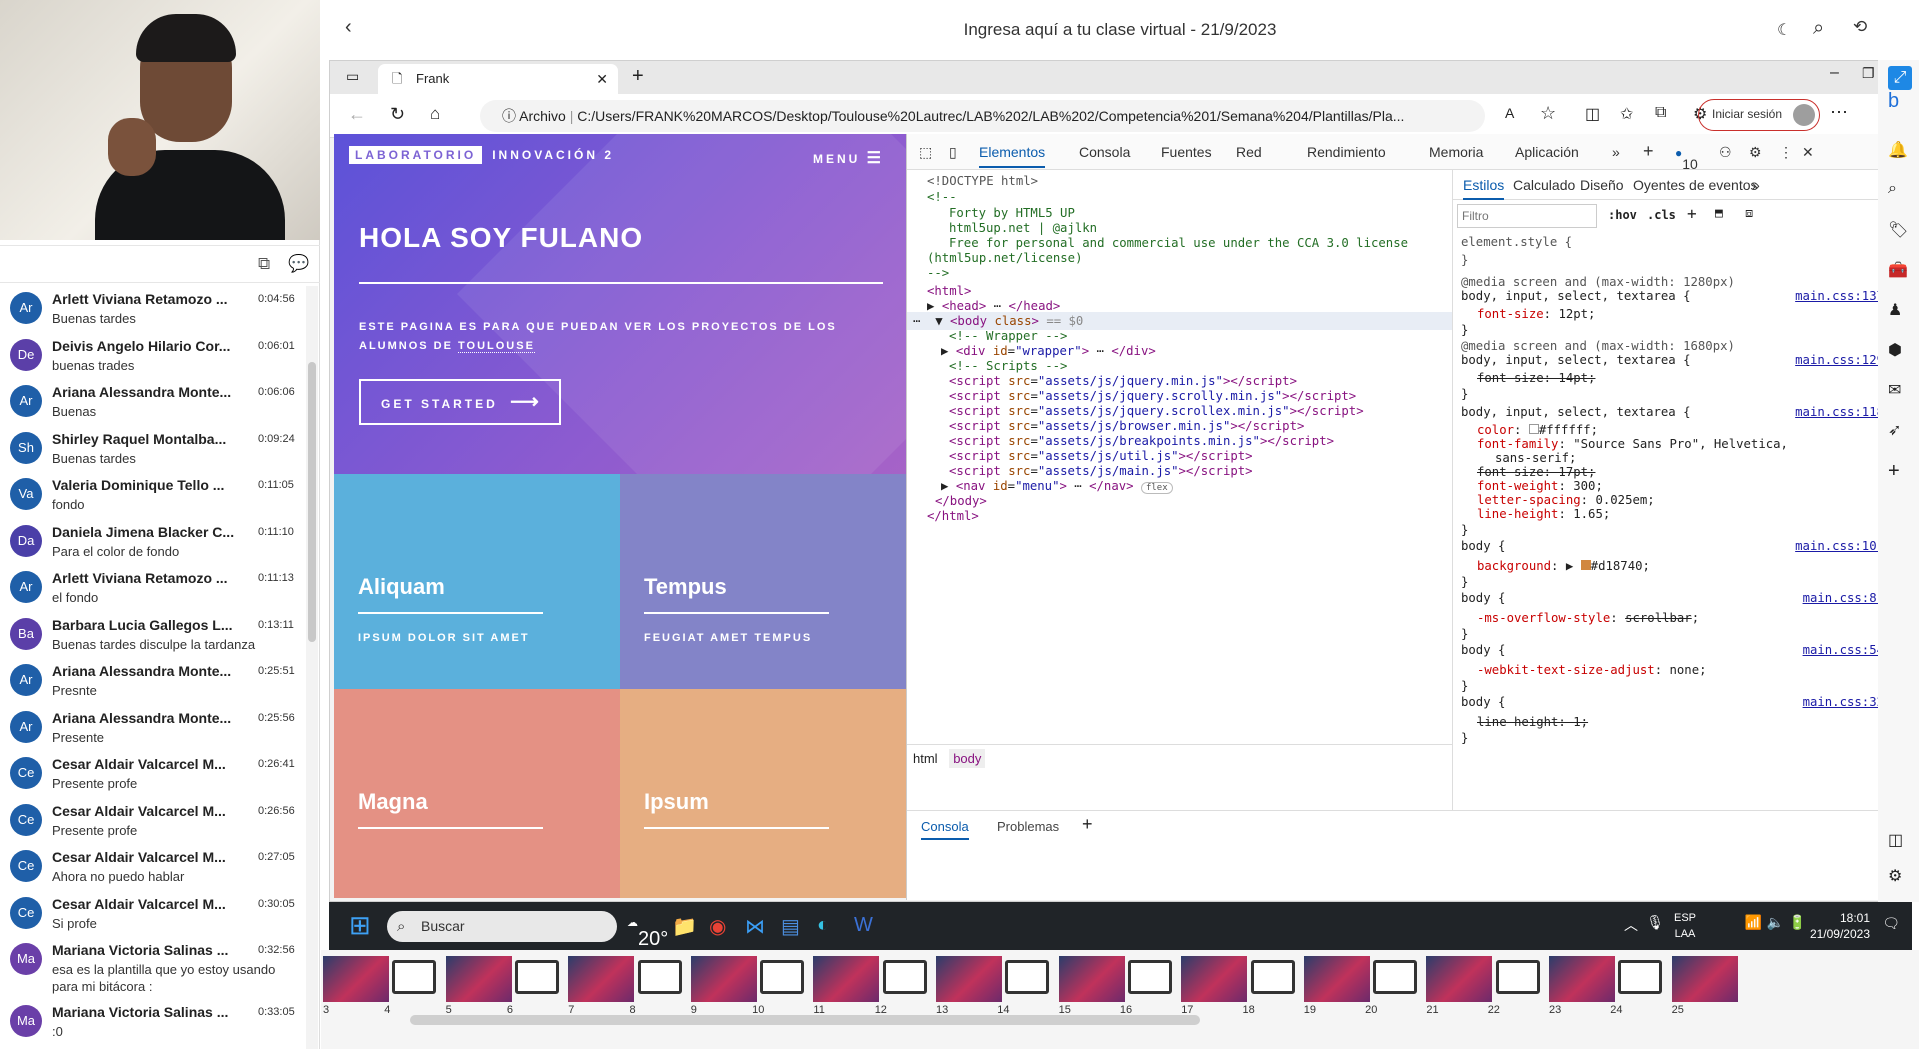 The image size is (1919, 1049). What do you see at coordinates (264, 264) in the screenshot?
I see `copy-icon: ⧉` at bounding box center [264, 264].